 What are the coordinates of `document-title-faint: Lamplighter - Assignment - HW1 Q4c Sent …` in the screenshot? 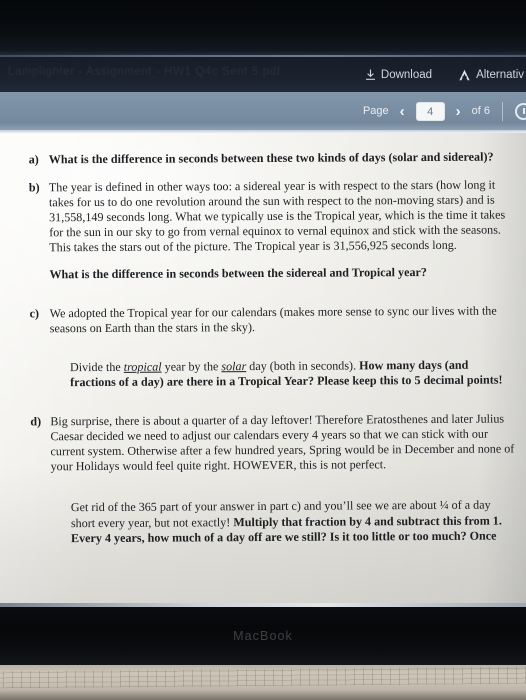 It's located at (144, 72).